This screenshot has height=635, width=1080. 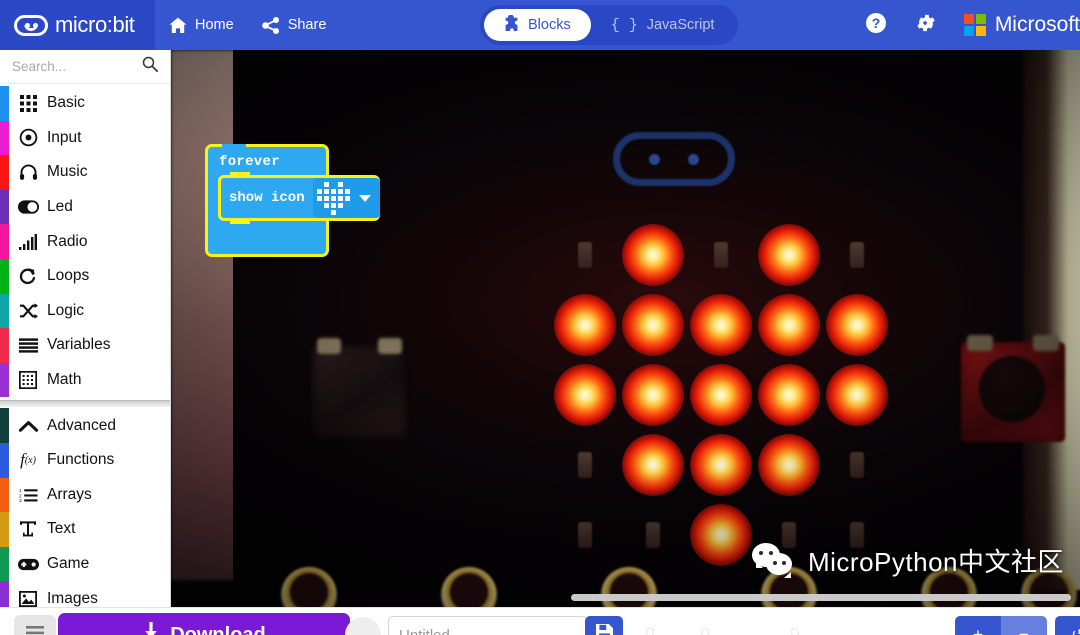 I want to click on hamburger-icon, so click(x=35, y=630).